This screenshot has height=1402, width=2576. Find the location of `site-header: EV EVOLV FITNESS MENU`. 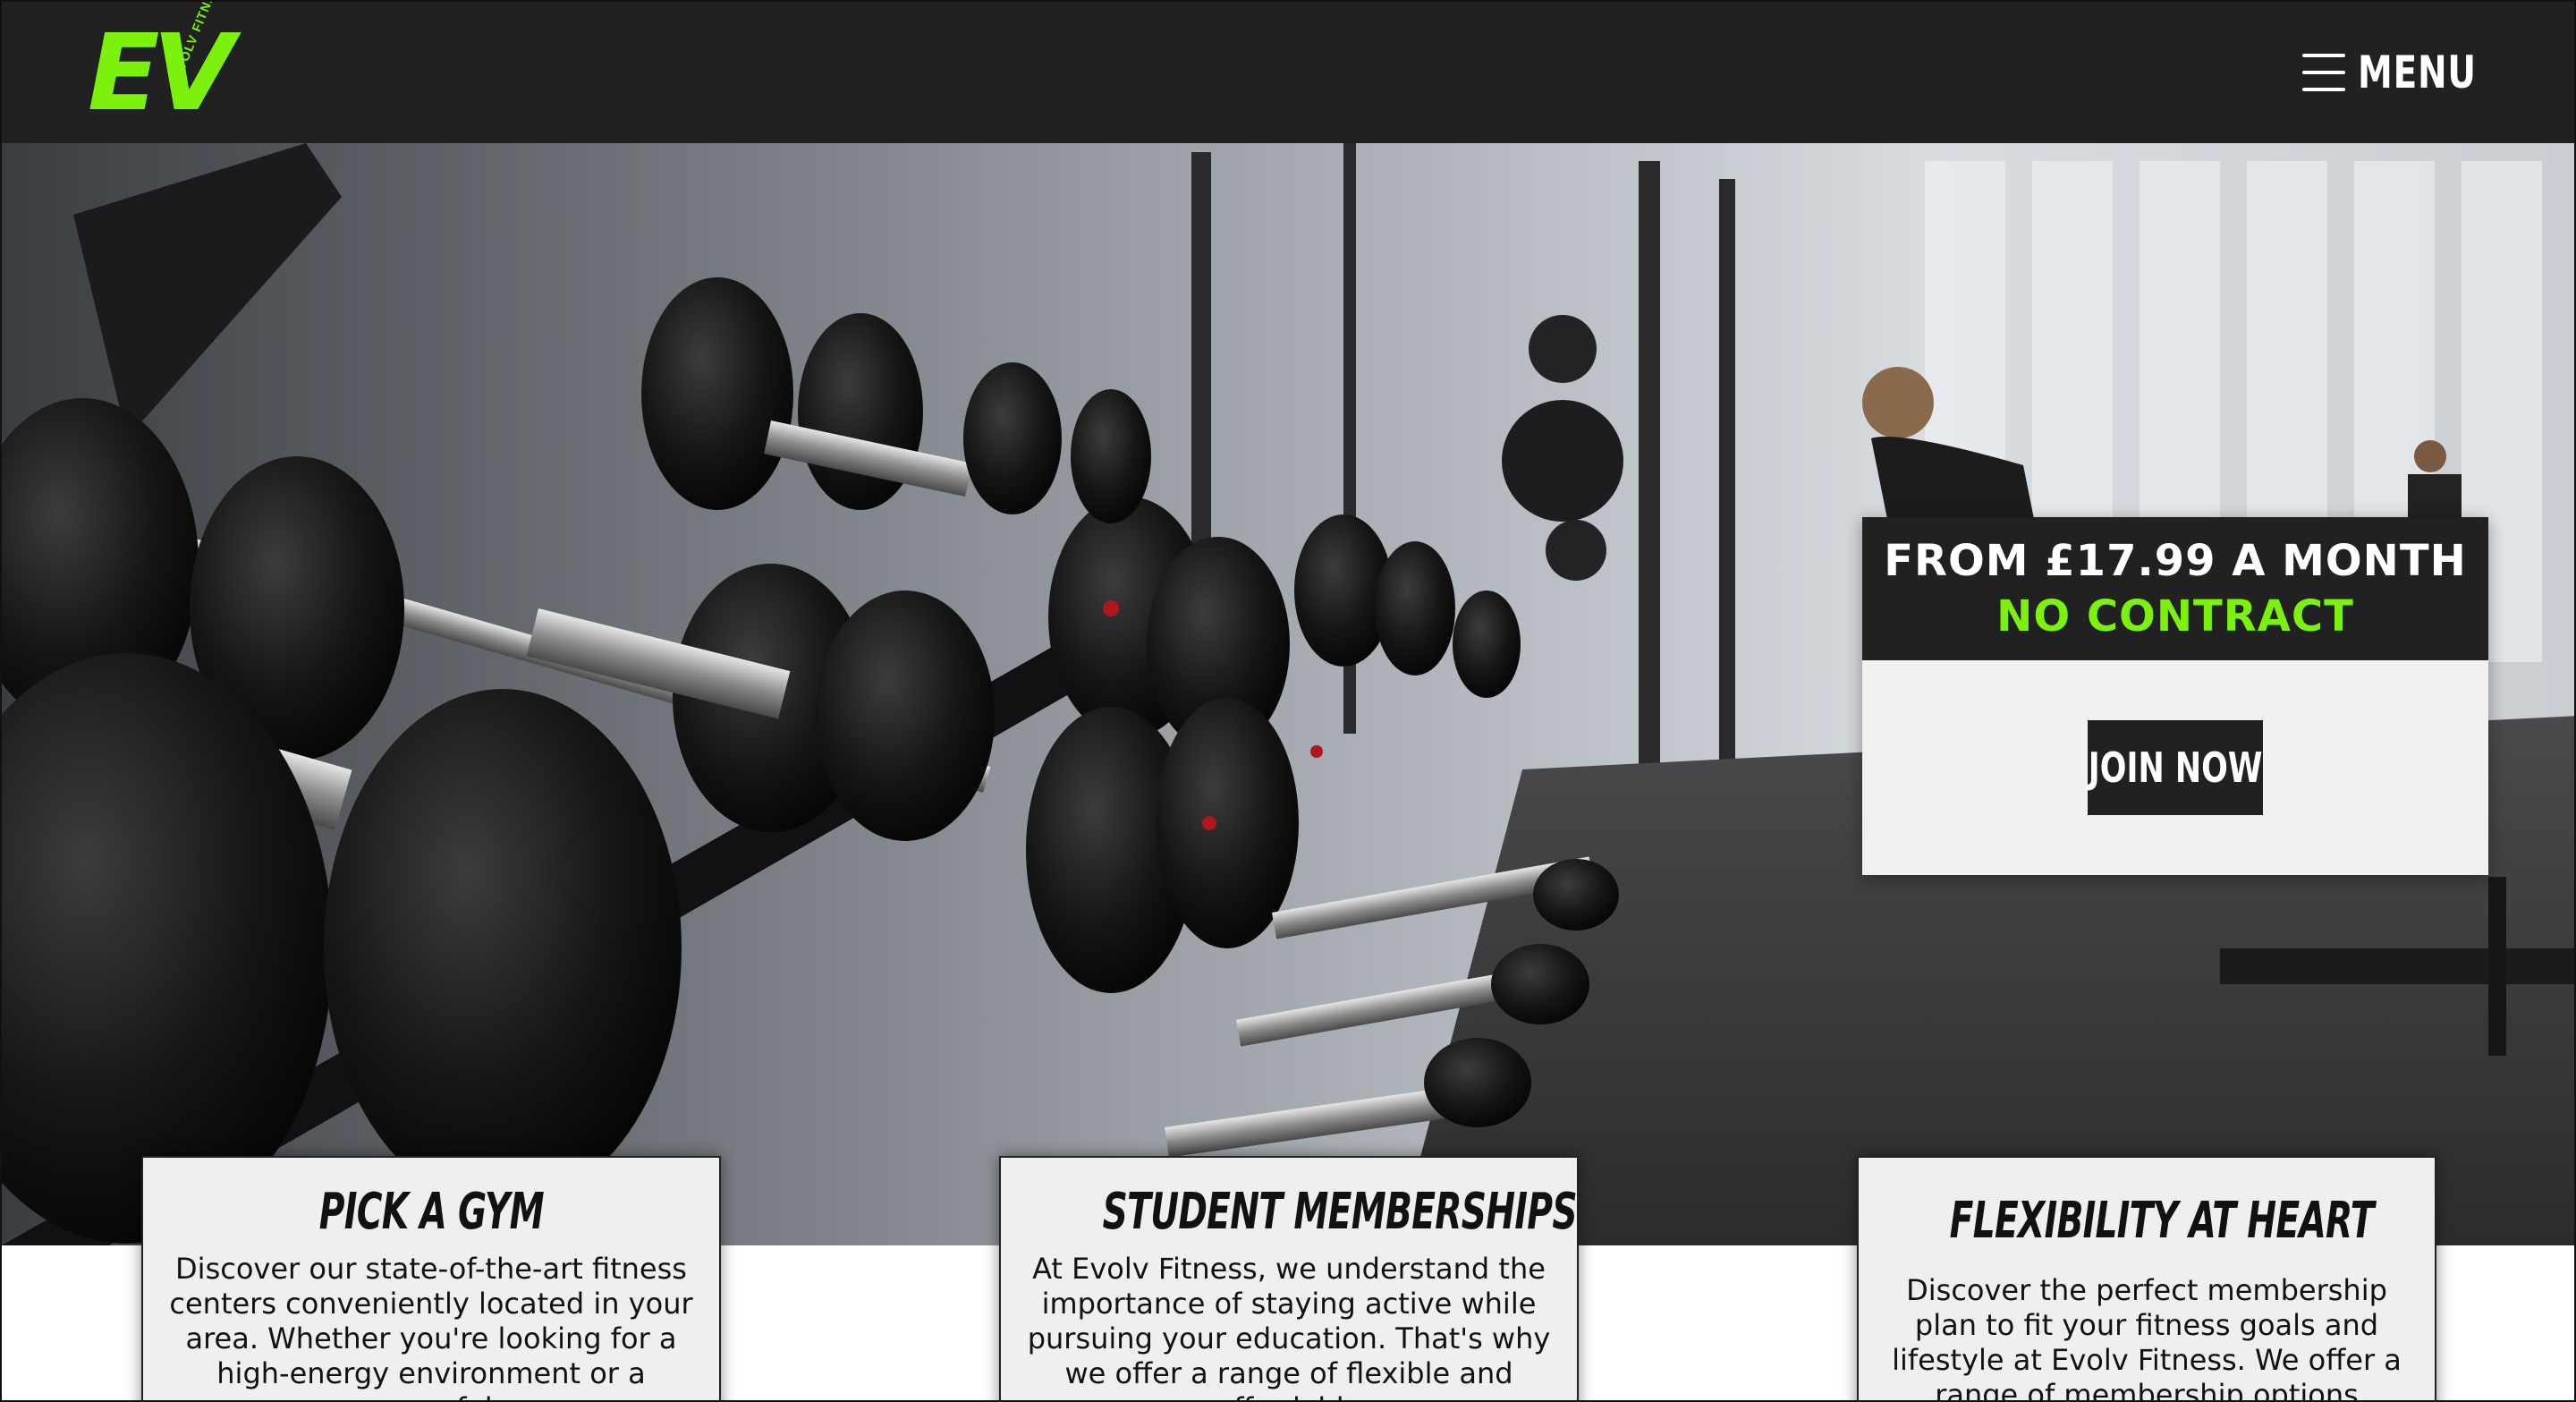

site-header: EV EVOLV FITNESS MENU is located at coordinates (1288, 73).